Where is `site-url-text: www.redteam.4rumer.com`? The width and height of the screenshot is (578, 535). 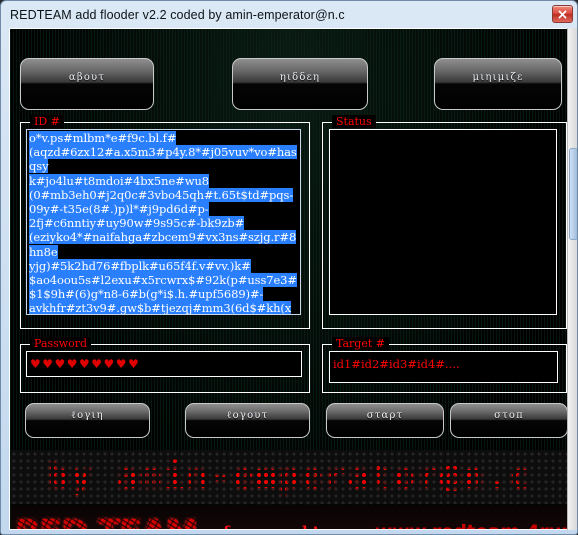 site-url-text: www.redteam.4rumer.com is located at coordinates (472, 525).